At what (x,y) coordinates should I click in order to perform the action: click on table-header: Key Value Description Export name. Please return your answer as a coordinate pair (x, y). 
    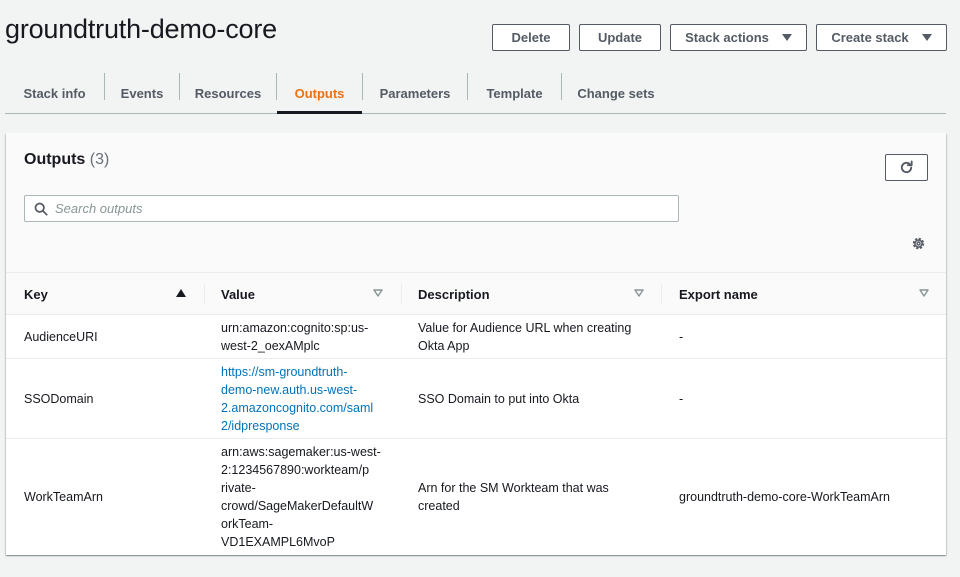
    Looking at the image, I should click on (476, 293).